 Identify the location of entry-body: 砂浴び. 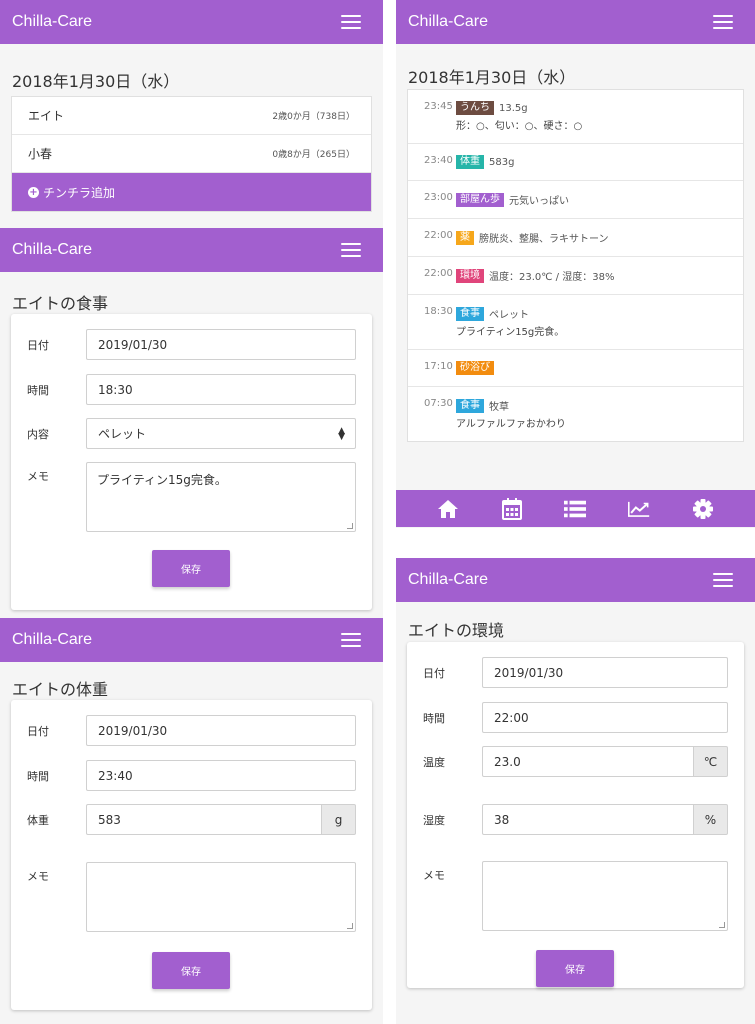
(591, 368).